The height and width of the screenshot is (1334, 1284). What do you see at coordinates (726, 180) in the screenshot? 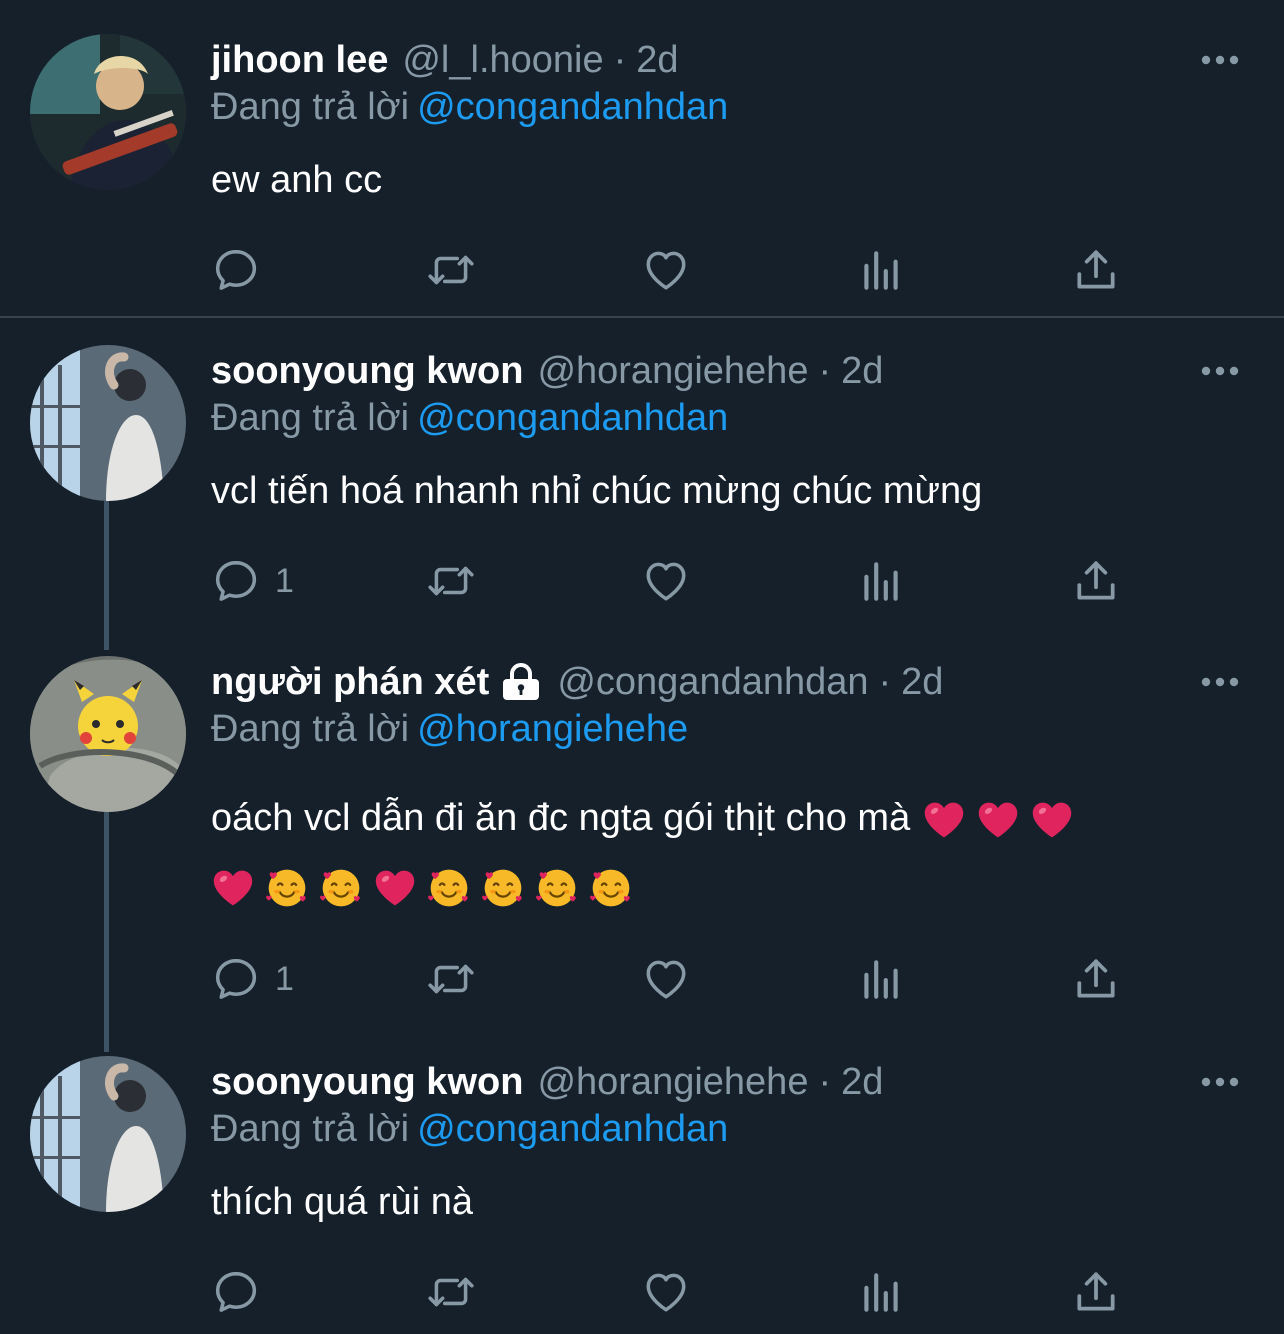
I see `tweet-text: ew anh cc` at bounding box center [726, 180].